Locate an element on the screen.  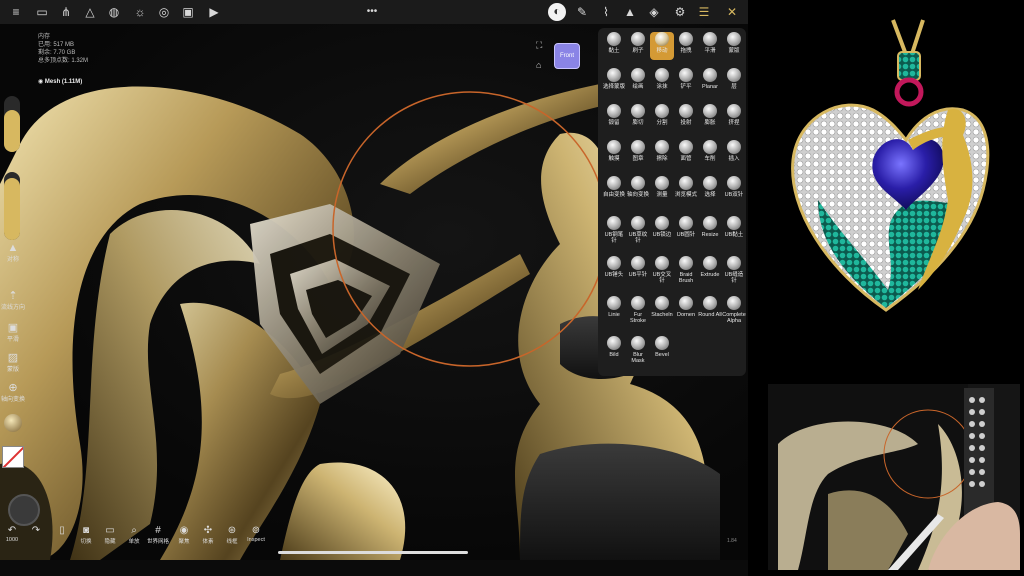
stroke-icon: ⌇ is located at coordinates (606, 12).